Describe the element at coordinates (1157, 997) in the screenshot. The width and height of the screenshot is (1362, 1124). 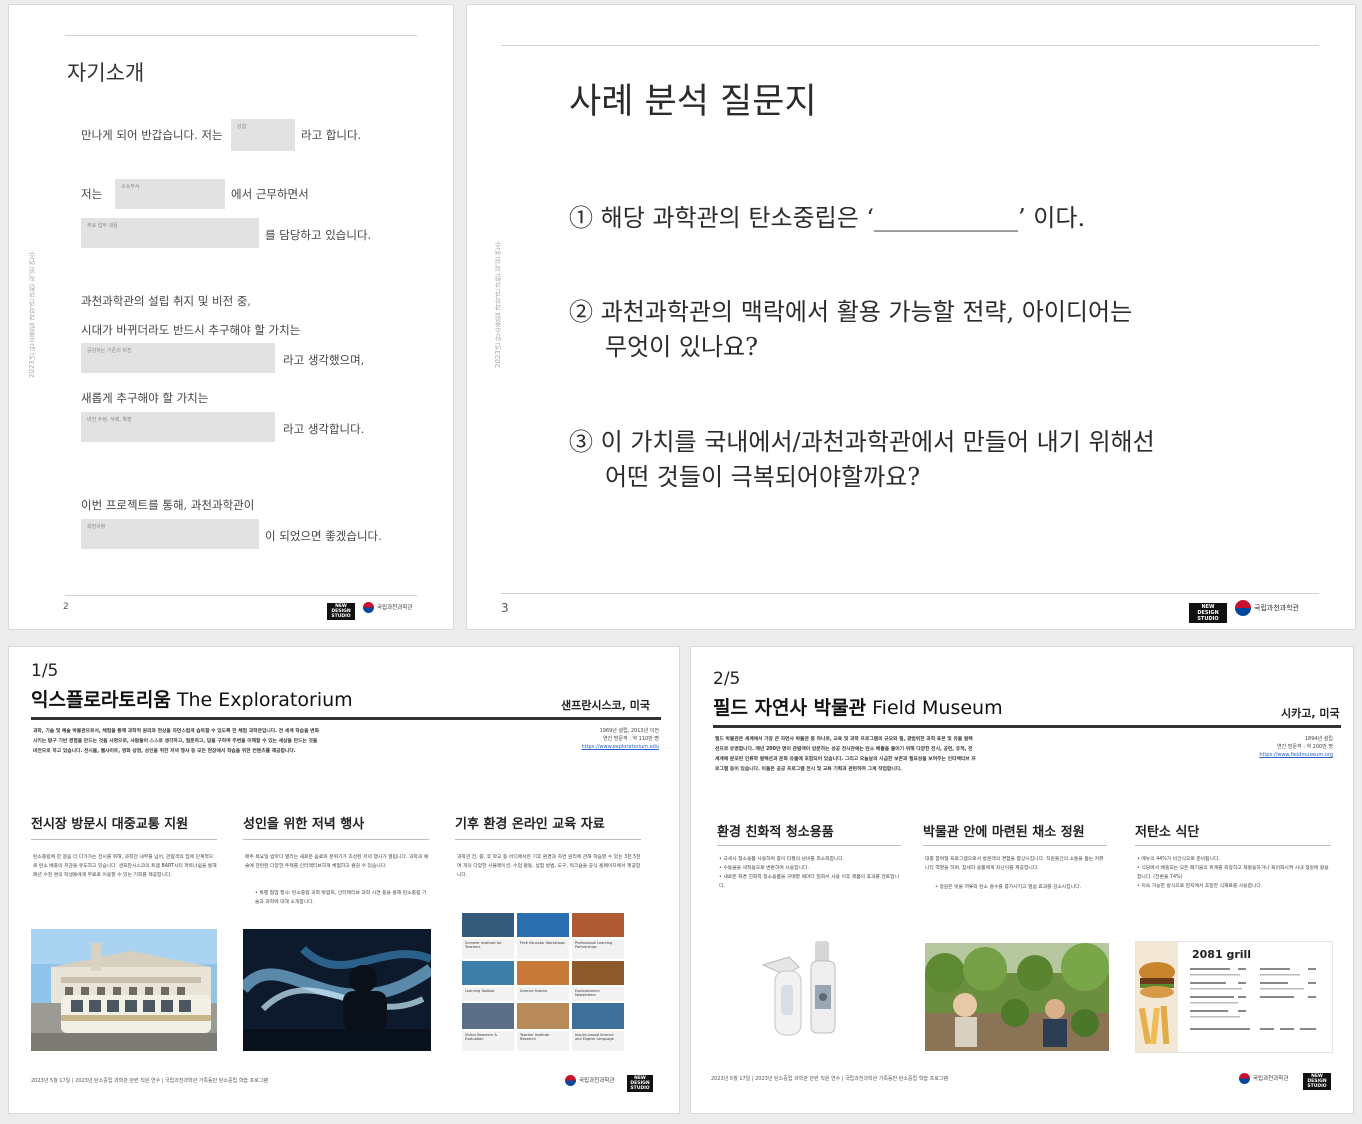
I see `burger-illustration` at that location.